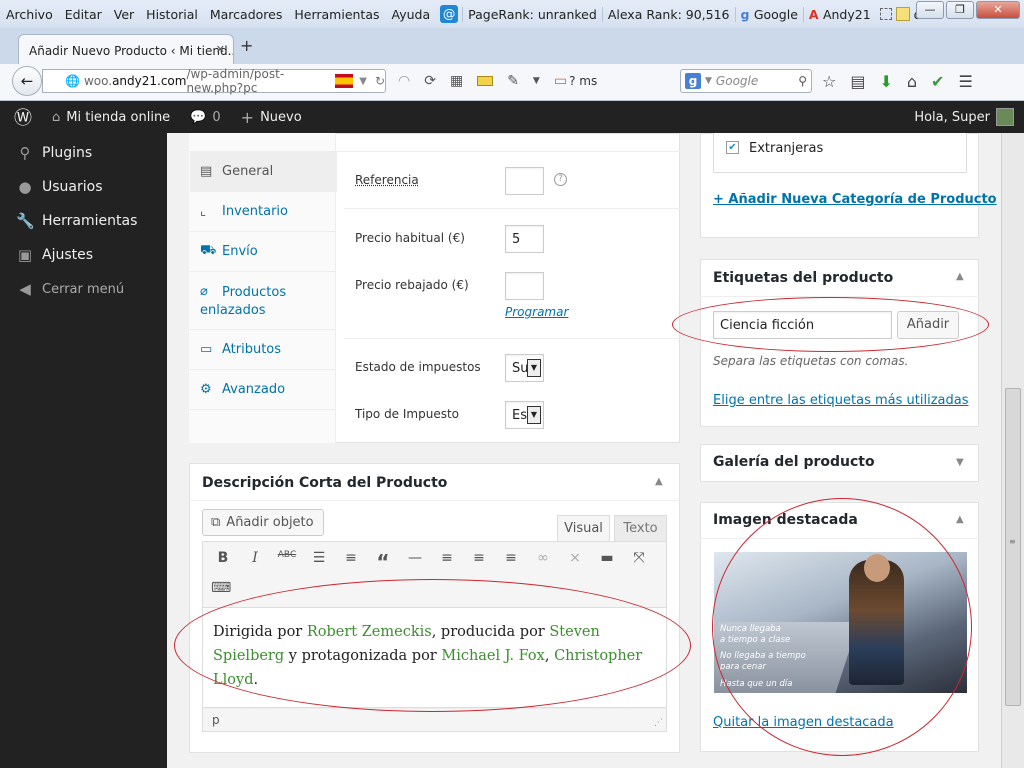 The width and height of the screenshot is (1024, 768). What do you see at coordinates (430, 81) in the screenshot?
I see `sync-icon: ⟳` at bounding box center [430, 81].